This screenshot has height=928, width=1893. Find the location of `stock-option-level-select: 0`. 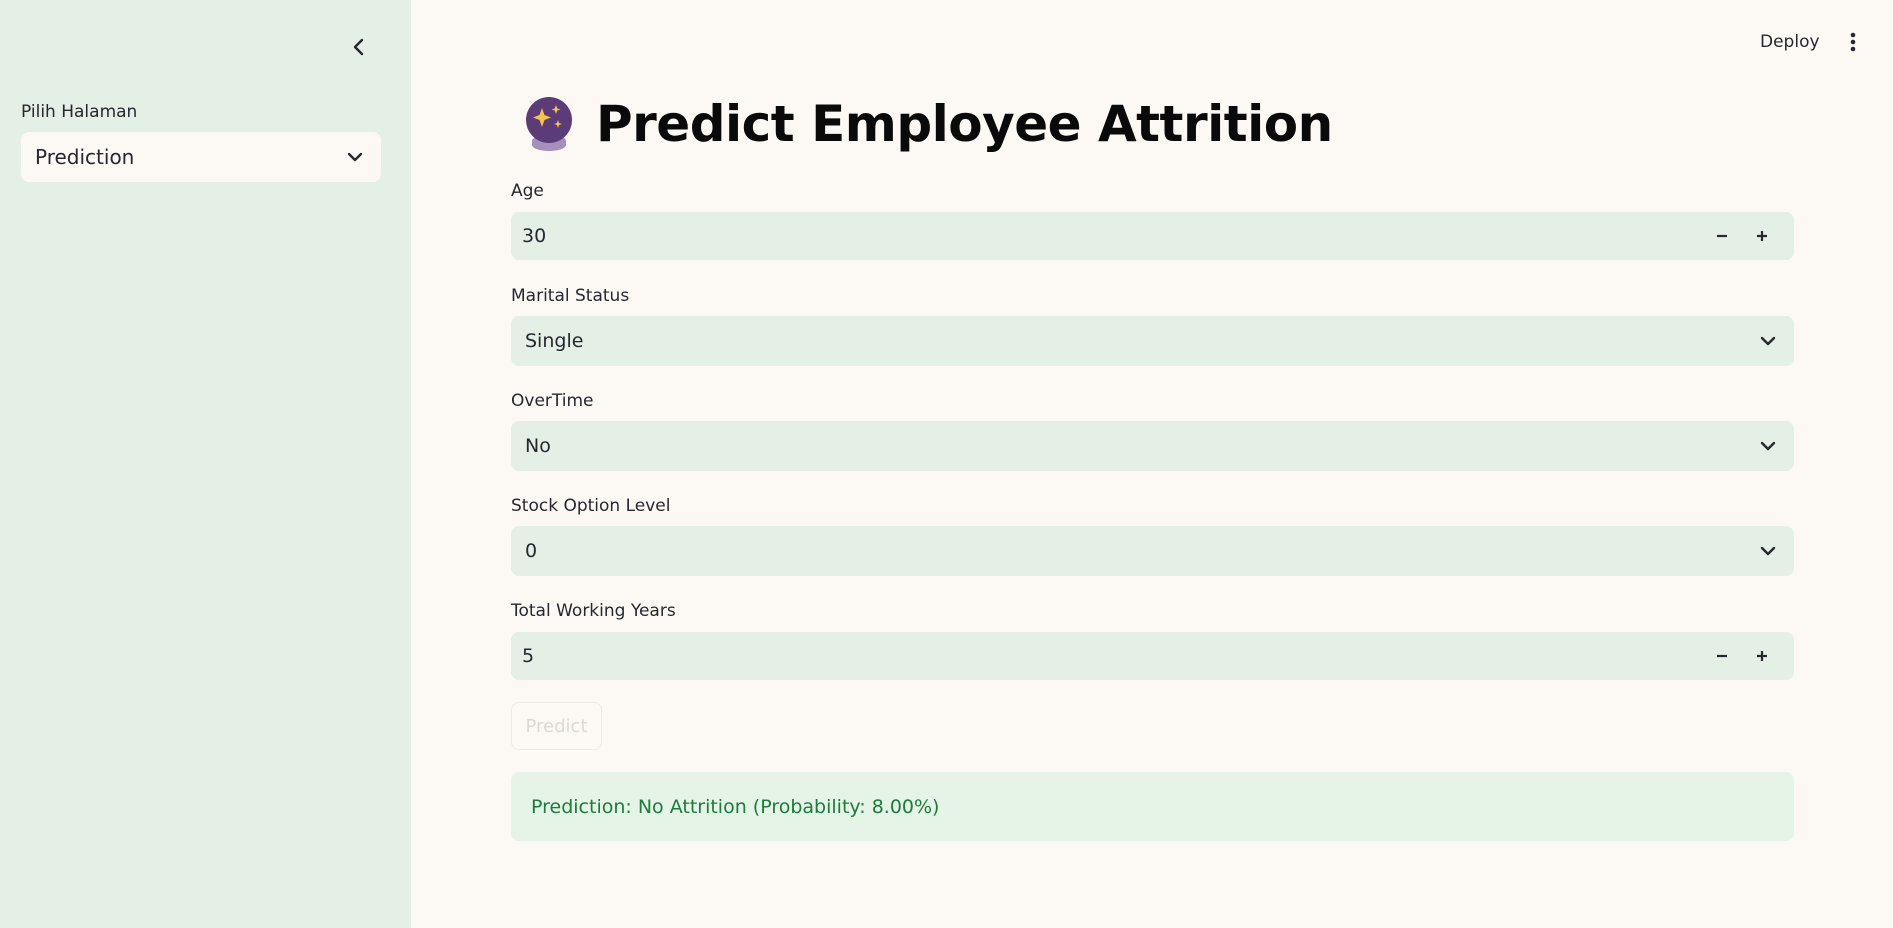

stock-option-level-select: 0 is located at coordinates (1152, 551).